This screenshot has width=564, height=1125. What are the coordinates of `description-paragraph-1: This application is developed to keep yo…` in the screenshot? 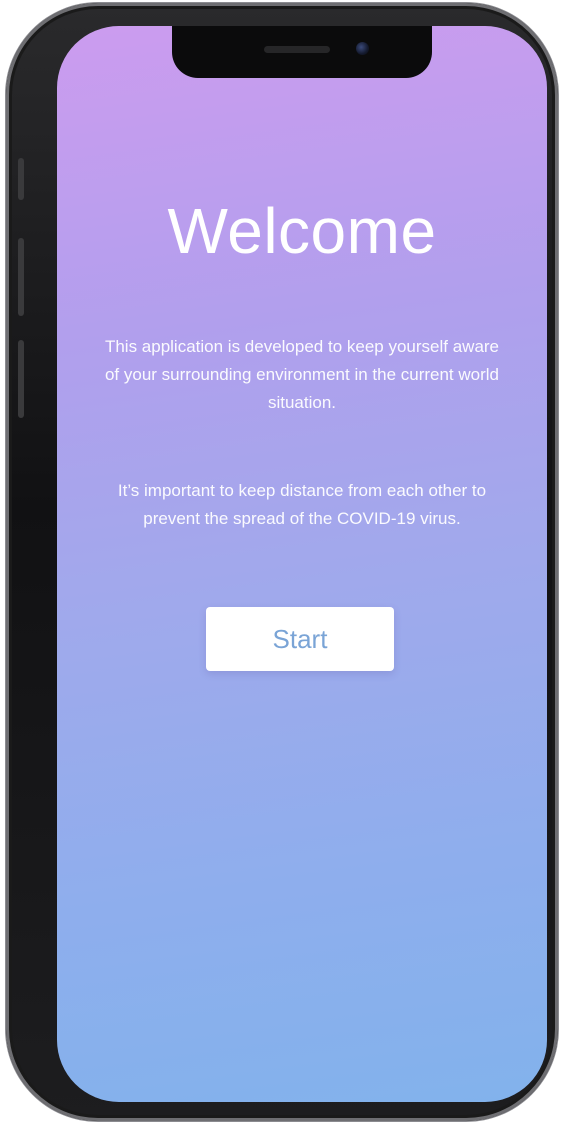 It's located at (302, 374).